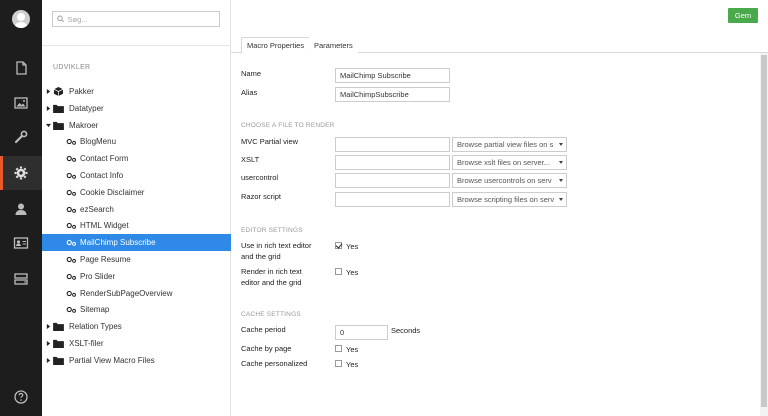 Image resolution: width=768 pixels, height=416 pixels. Describe the element at coordinates (392, 180) in the screenshot. I see `usercontrol-input` at that location.